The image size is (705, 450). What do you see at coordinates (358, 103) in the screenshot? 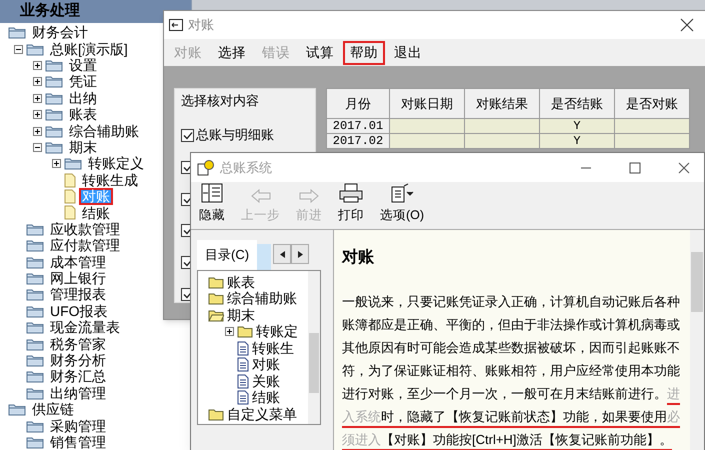
I see `column-header: 月份` at bounding box center [358, 103].